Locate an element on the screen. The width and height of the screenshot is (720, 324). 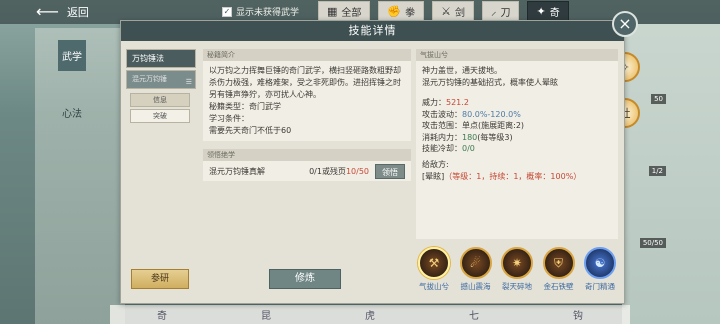
bottom-label: 七 is located at coordinates (474, 316).